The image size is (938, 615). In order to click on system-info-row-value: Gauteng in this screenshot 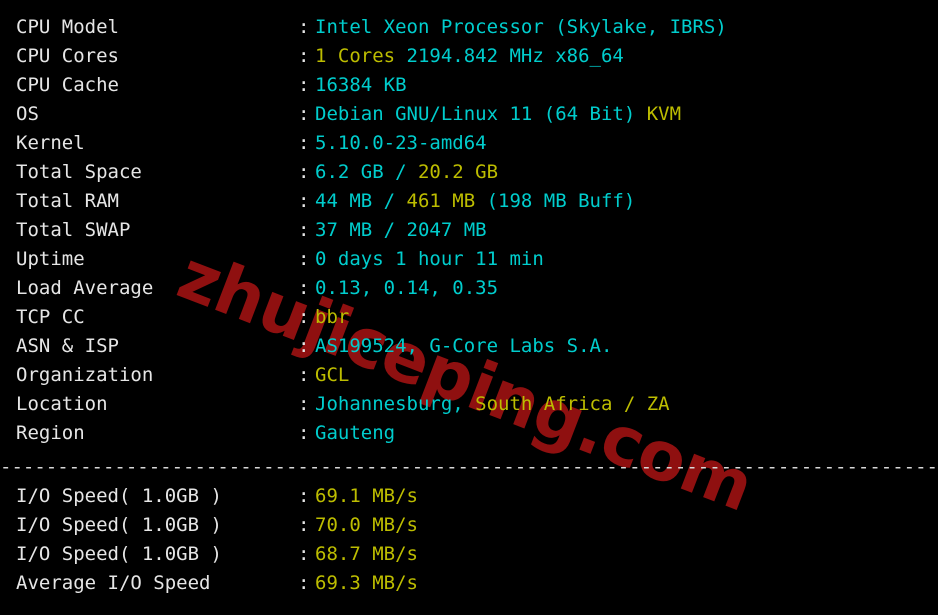, I will do `click(626, 433)`.